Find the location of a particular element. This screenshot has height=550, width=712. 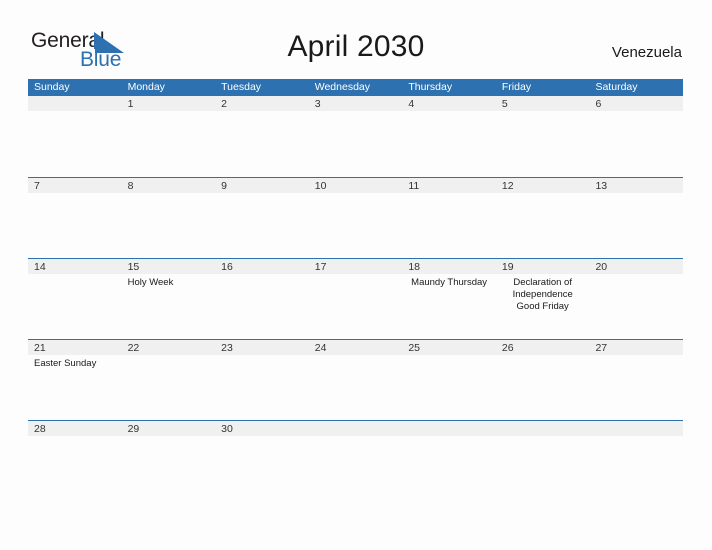

weekday-header-tuesday: Tuesday is located at coordinates (241, 87).